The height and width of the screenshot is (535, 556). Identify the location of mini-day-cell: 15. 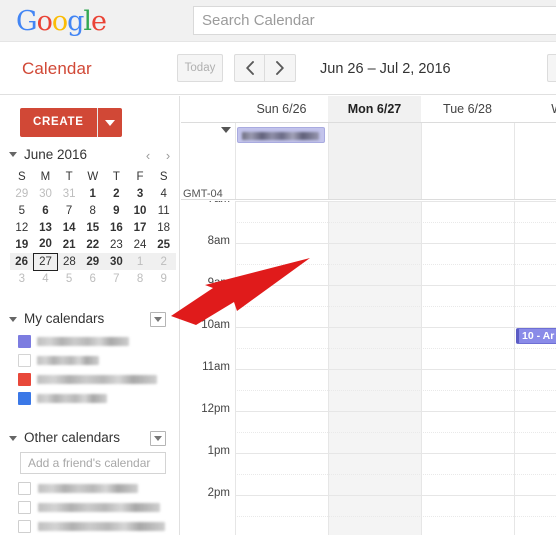
(93, 227).